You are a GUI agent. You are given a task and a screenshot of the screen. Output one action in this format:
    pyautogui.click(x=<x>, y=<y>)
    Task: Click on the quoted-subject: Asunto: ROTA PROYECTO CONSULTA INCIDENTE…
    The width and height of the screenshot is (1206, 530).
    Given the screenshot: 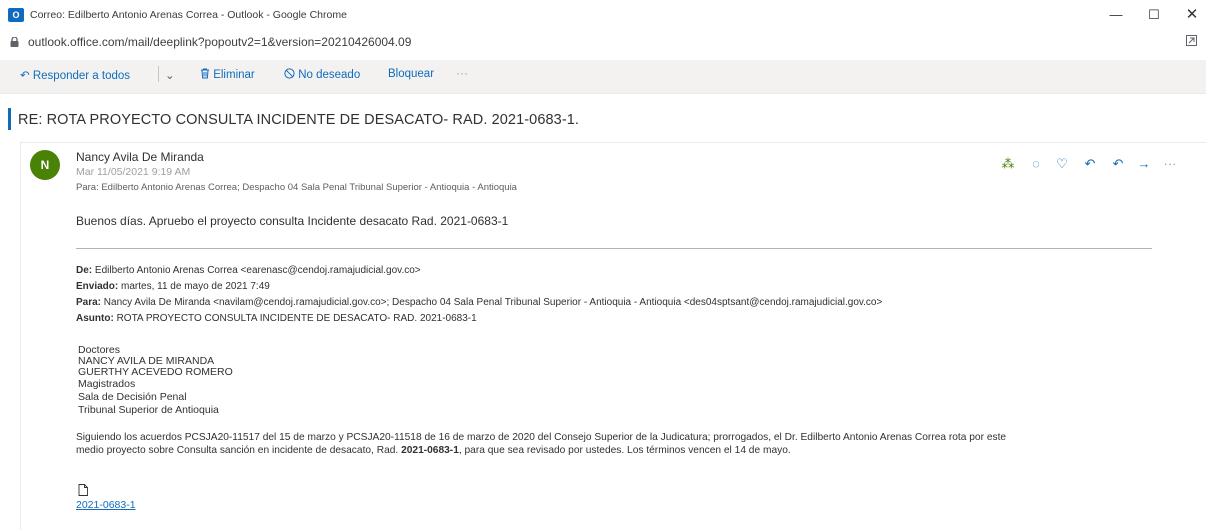 What is the action you would take?
    pyautogui.click(x=276, y=318)
    